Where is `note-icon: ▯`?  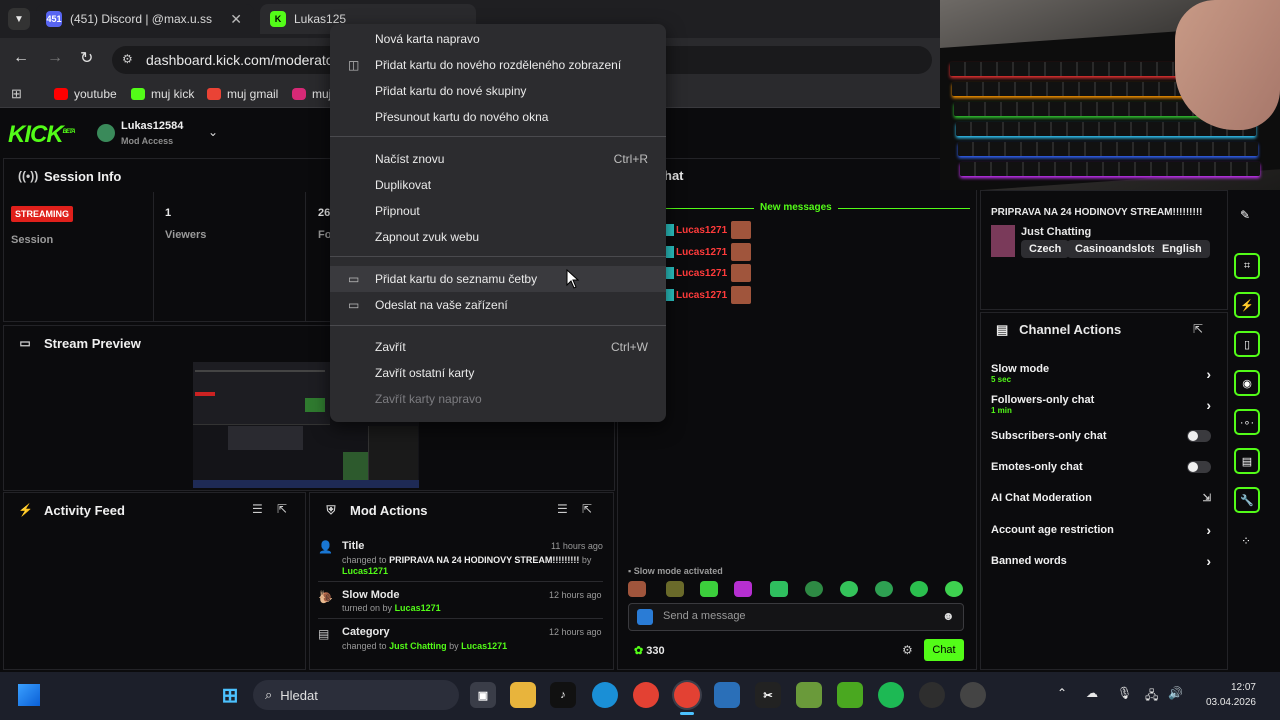 note-icon: ▯ is located at coordinates (1247, 344).